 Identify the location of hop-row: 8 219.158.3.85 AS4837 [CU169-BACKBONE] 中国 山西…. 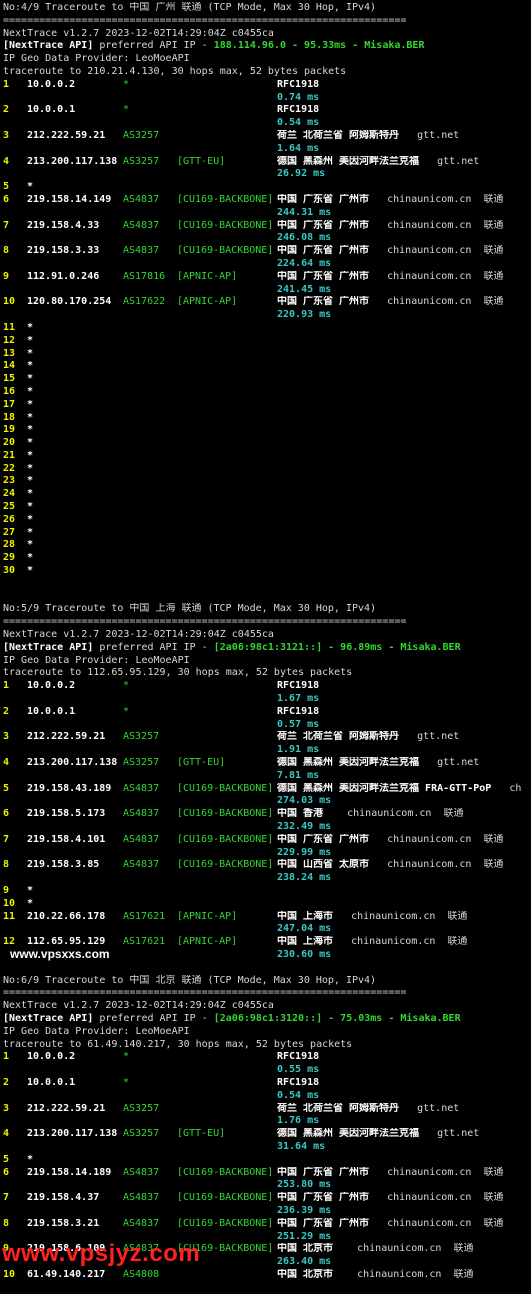
(267, 865).